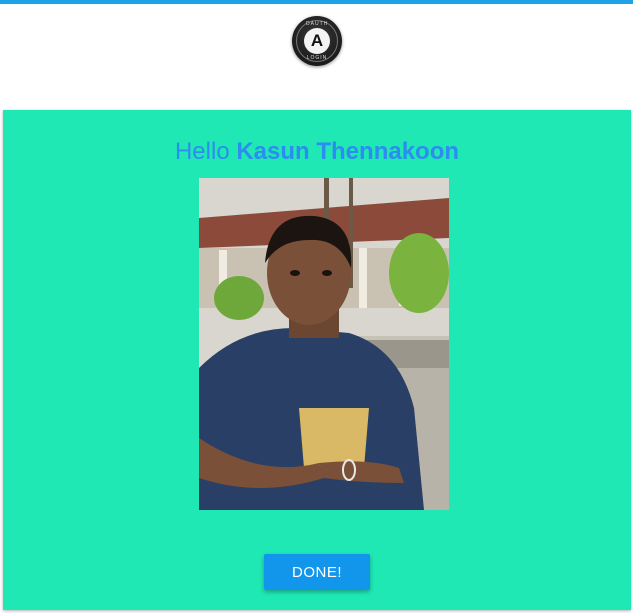  Describe the element at coordinates (316, 2) in the screenshot. I see `top-accent-bar` at that location.